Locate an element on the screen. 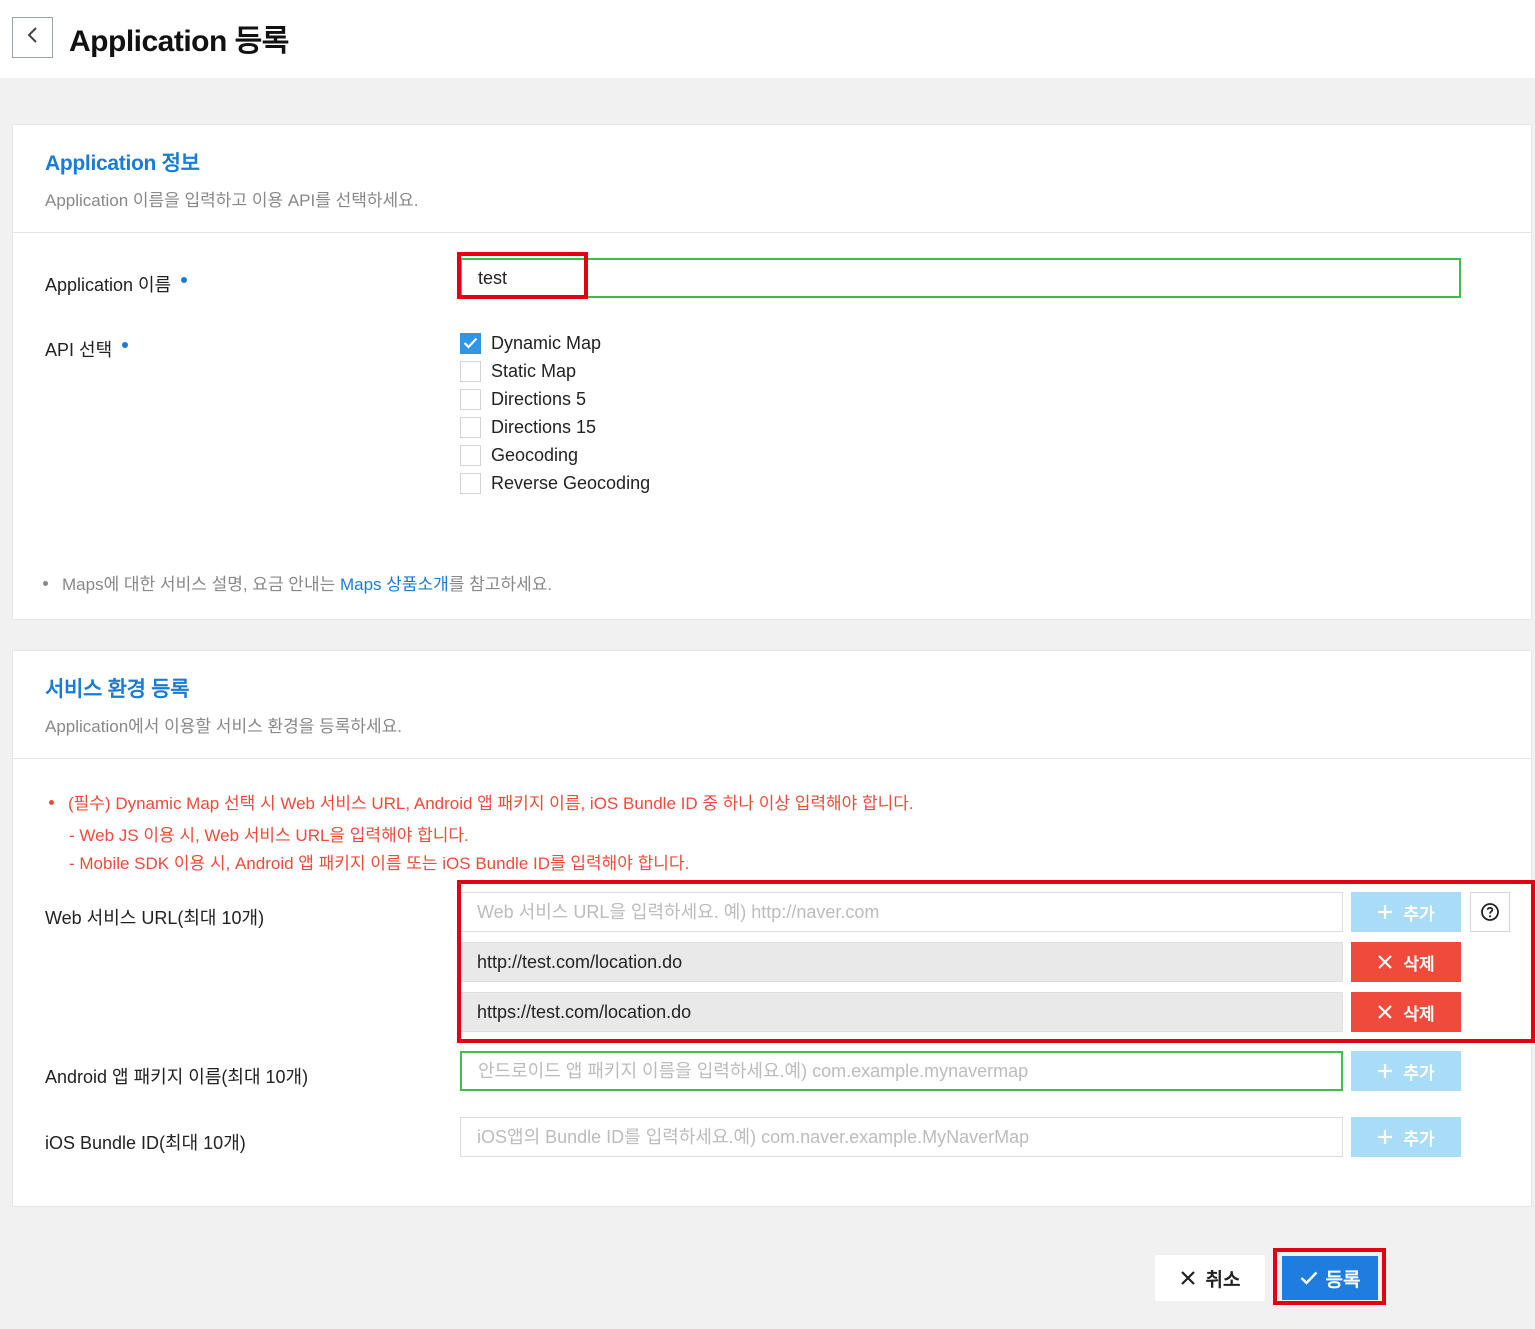 The width and height of the screenshot is (1535, 1329). web-url-input is located at coordinates (901, 912).